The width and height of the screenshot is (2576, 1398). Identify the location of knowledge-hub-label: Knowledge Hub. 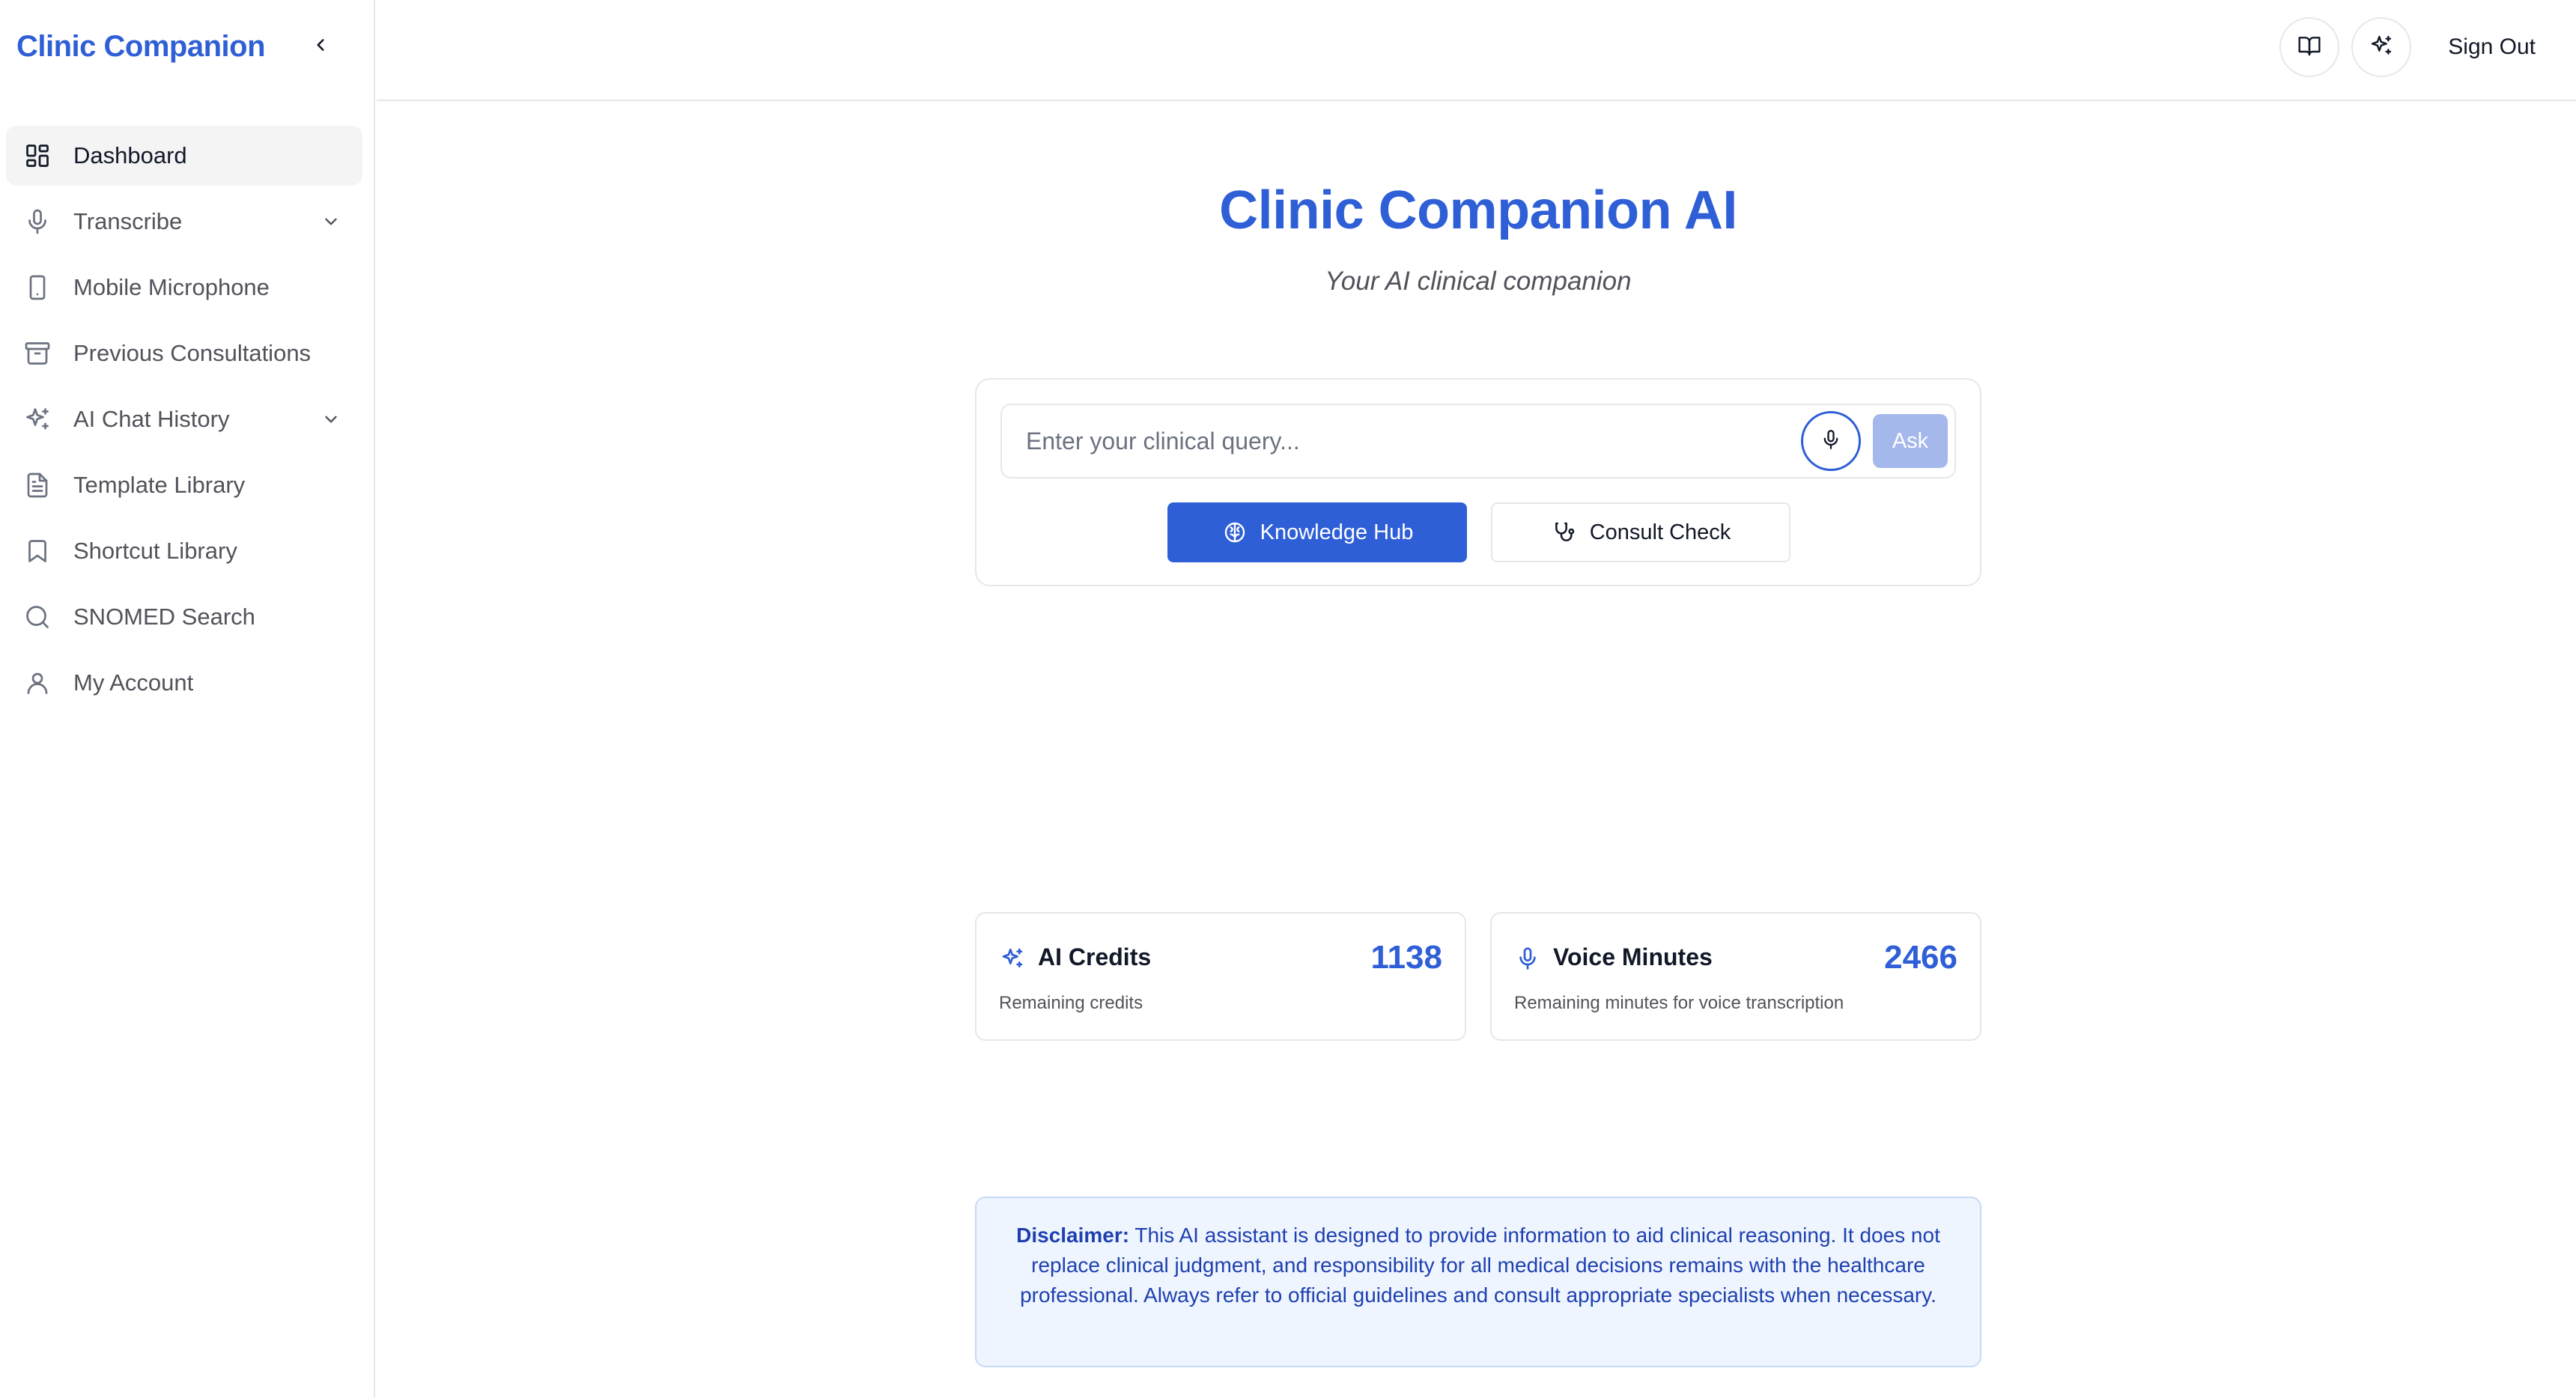
(1337, 532).